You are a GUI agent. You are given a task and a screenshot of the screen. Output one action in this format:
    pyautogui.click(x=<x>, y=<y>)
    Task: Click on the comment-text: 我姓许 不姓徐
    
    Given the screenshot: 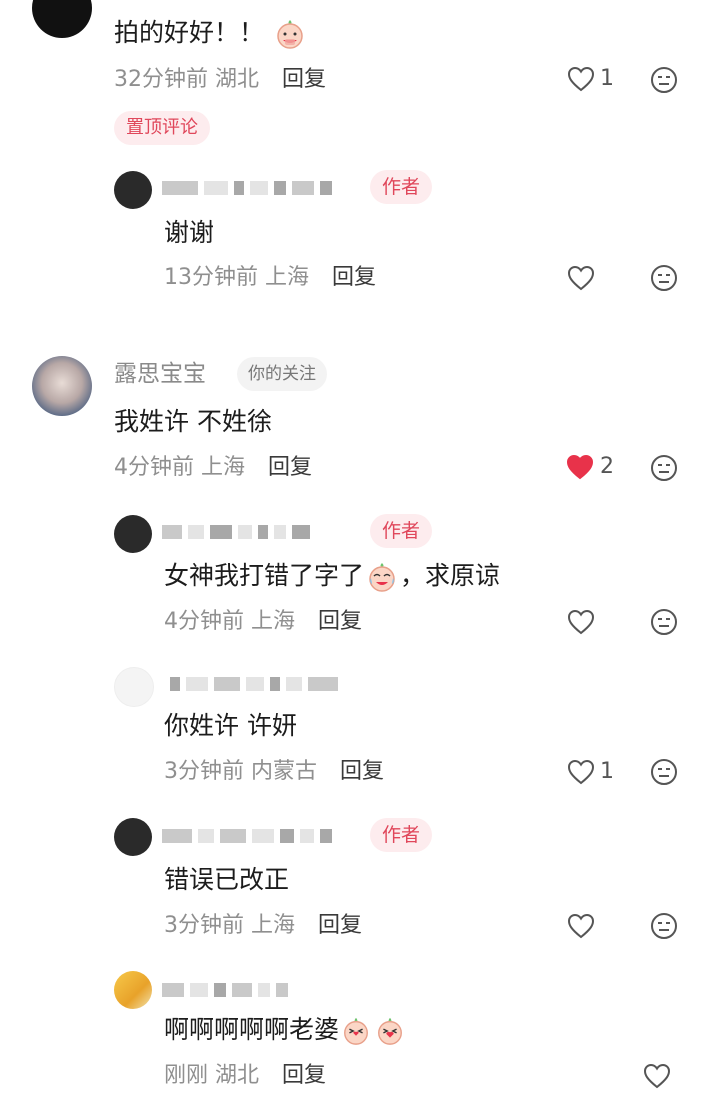 What is the action you would take?
    pyautogui.click(x=193, y=421)
    